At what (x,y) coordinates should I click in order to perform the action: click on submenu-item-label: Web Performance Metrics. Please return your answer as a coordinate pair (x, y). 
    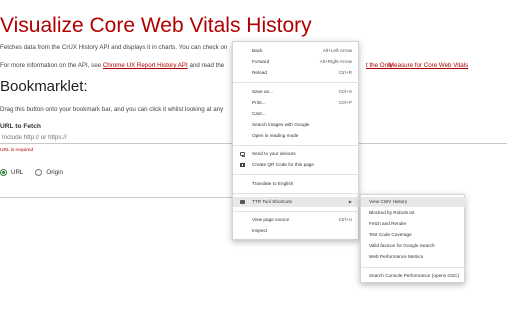
    Looking at the image, I should click on (396, 256).